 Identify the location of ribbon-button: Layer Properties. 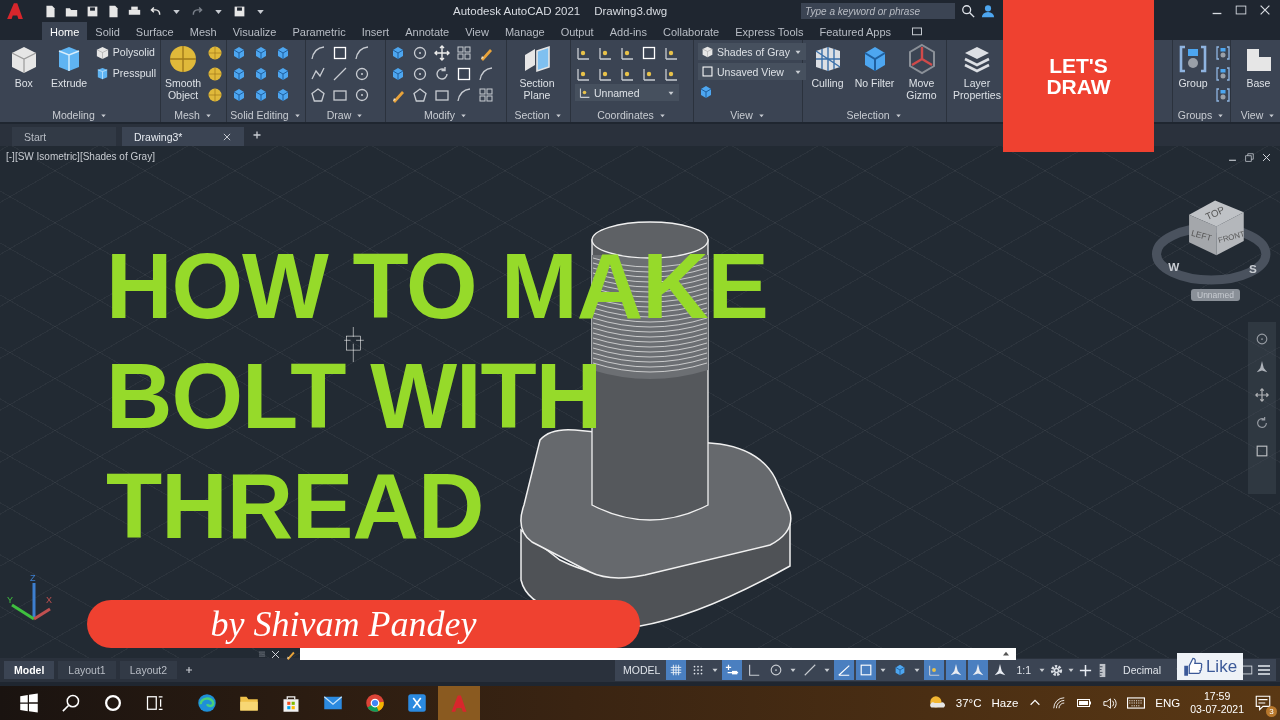
(977, 72).